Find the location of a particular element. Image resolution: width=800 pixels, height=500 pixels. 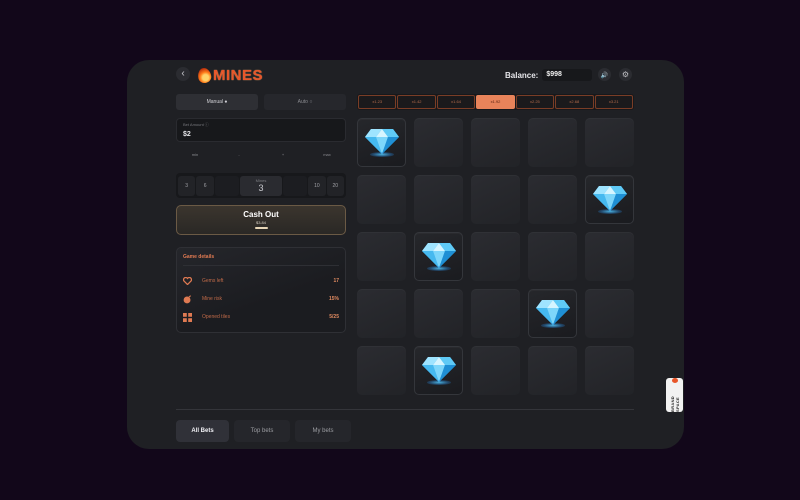

bet-min-button: min is located at coordinates (195, 155).